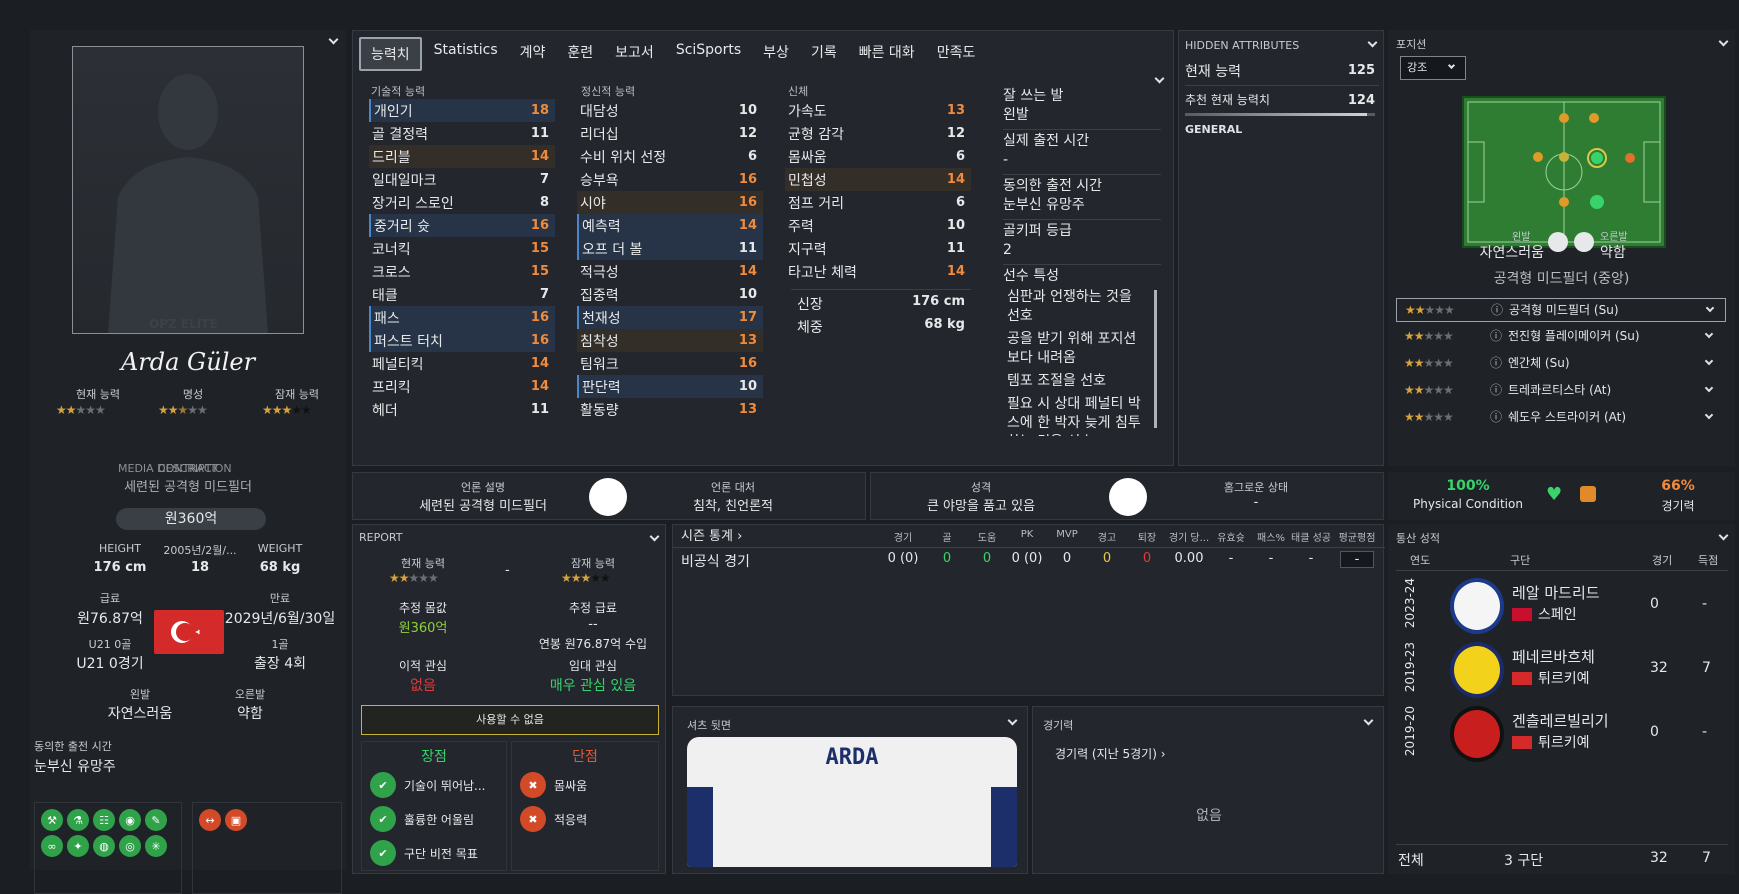 The width and height of the screenshot is (1739, 894). I want to click on unavailable-box: 사용할 수 없음, so click(510, 720).